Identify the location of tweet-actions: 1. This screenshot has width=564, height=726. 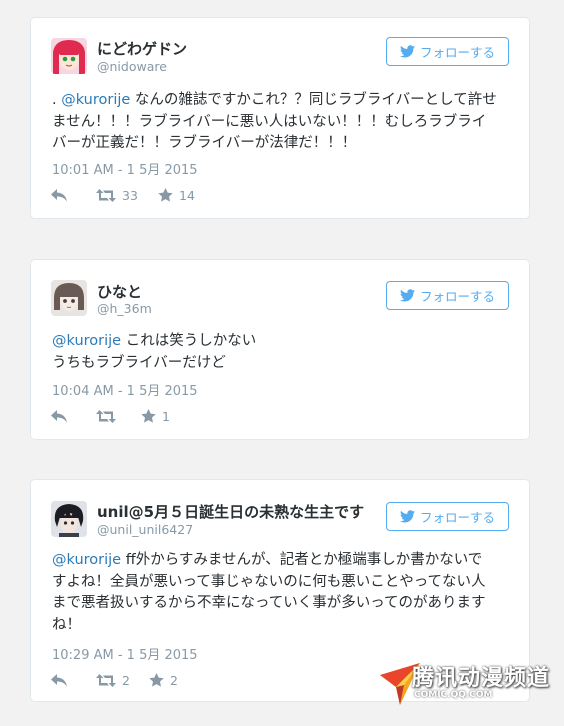
(110, 416).